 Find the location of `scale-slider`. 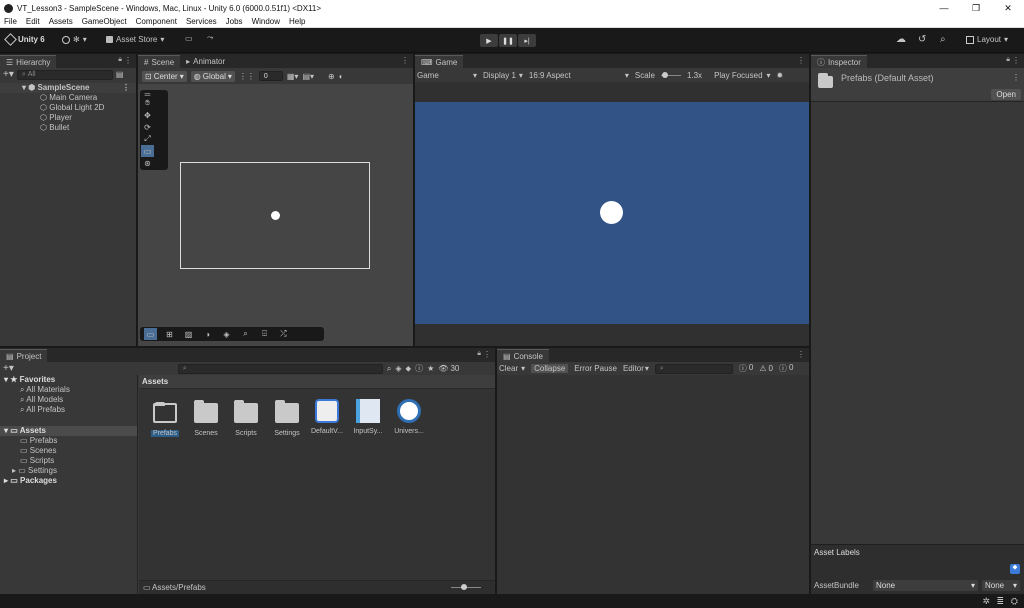

scale-slider is located at coordinates (670, 74).